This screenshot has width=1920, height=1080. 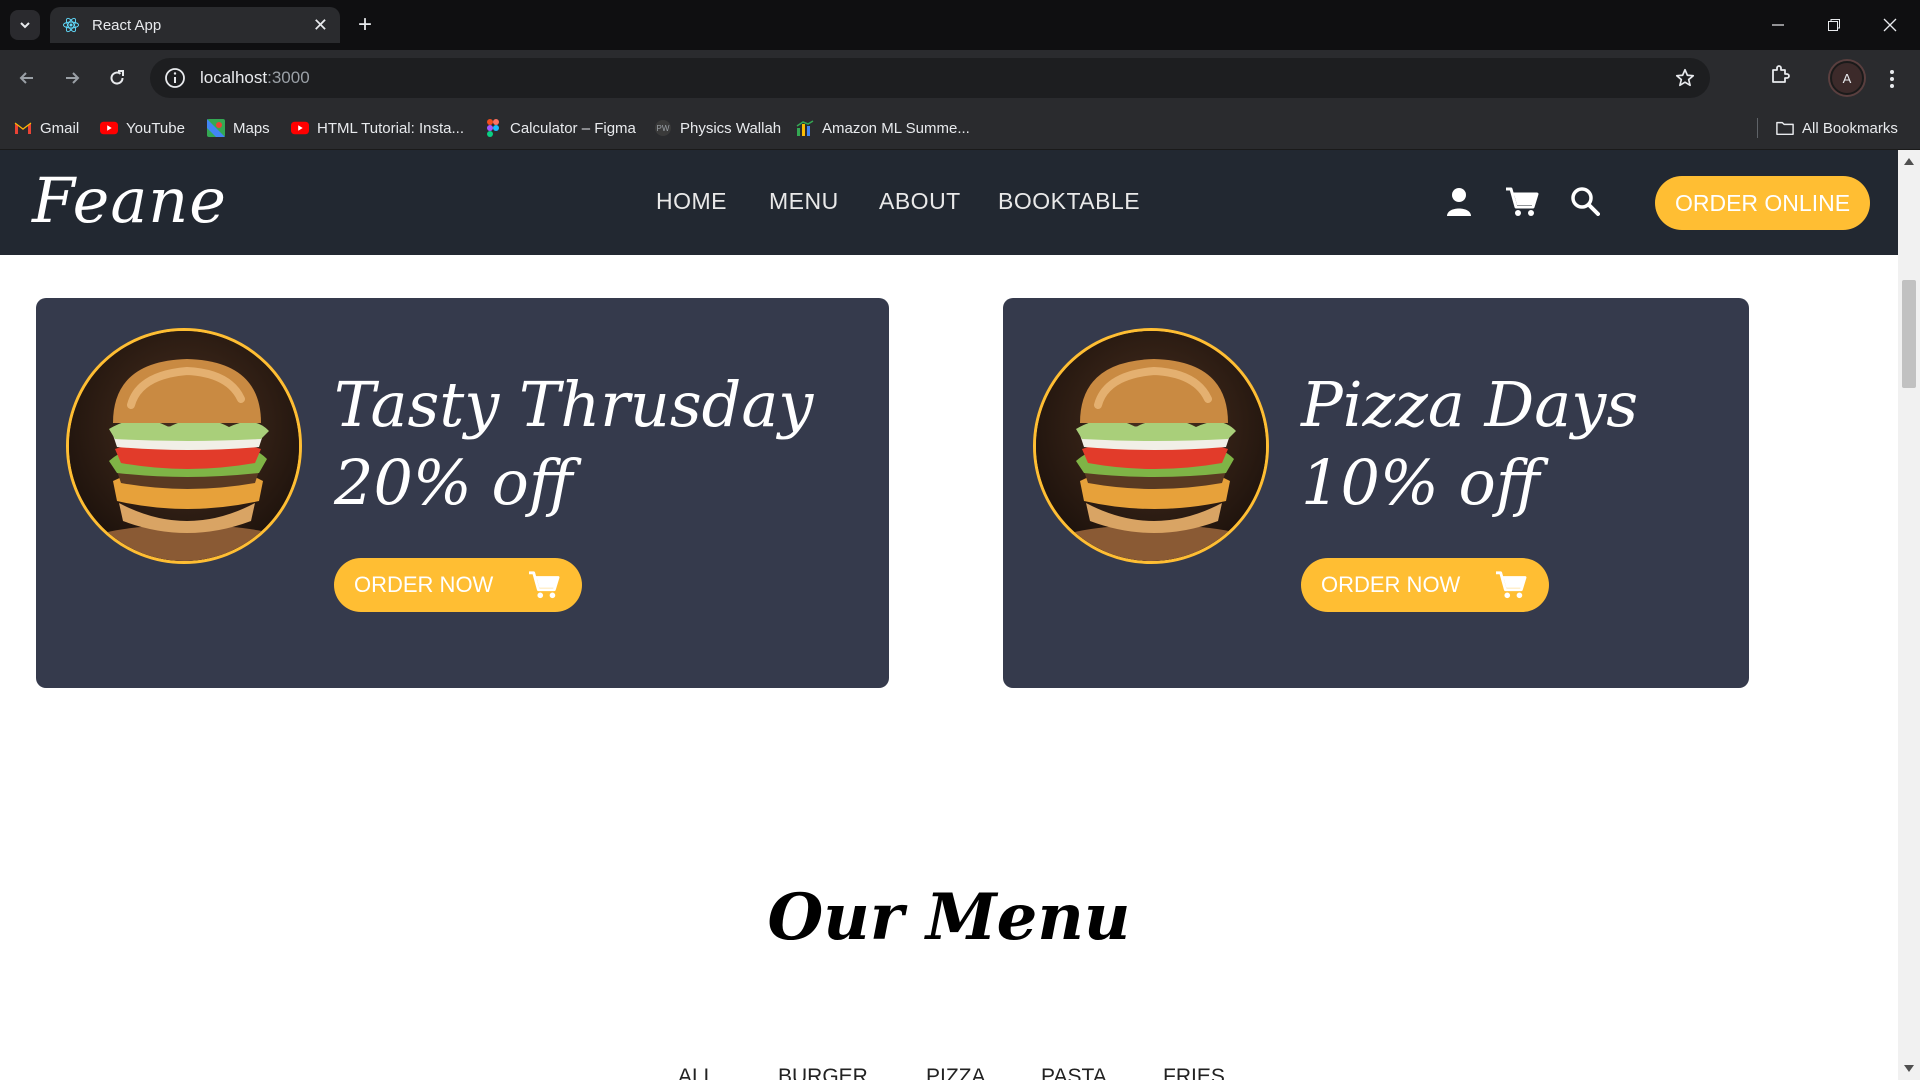 What do you see at coordinates (1420, 482) in the screenshot?
I see `offer-discount: 10% off` at bounding box center [1420, 482].